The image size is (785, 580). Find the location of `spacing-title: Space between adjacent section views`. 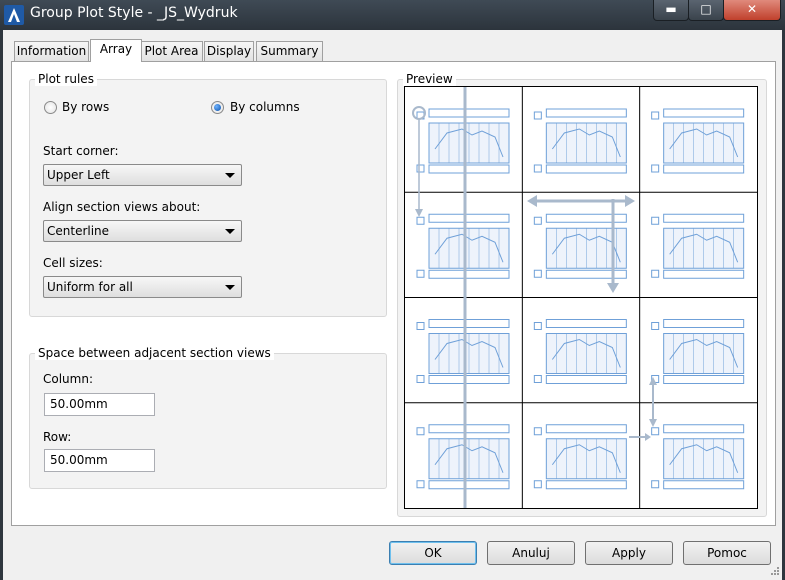

spacing-title: Space between adjacent section views is located at coordinates (154, 353).